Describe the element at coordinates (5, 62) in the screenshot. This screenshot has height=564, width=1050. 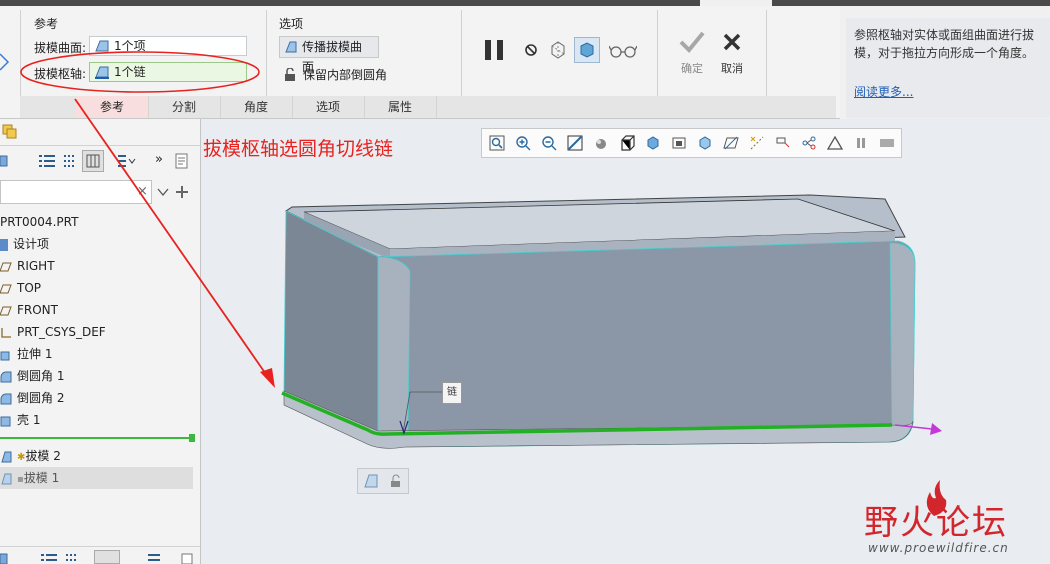
I see `ribbon-collapse-icon` at that location.